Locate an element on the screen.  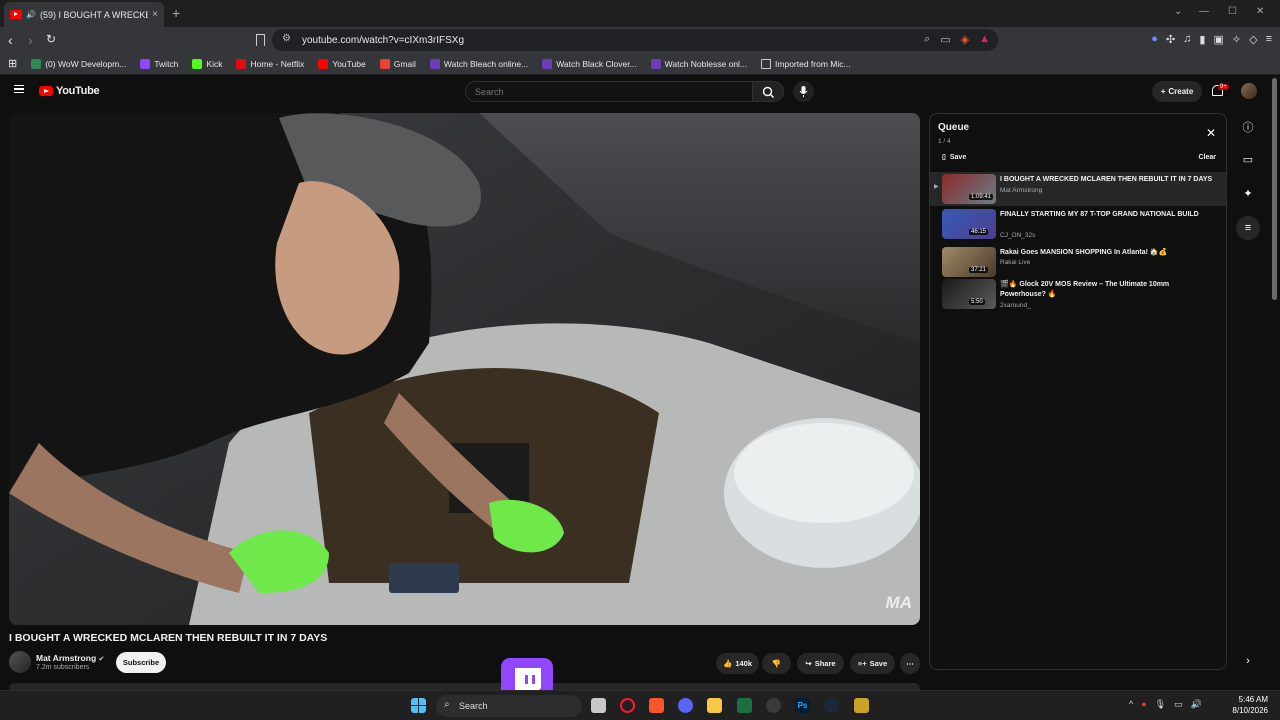
share-icon: ↪ is located at coordinates (808, 663).